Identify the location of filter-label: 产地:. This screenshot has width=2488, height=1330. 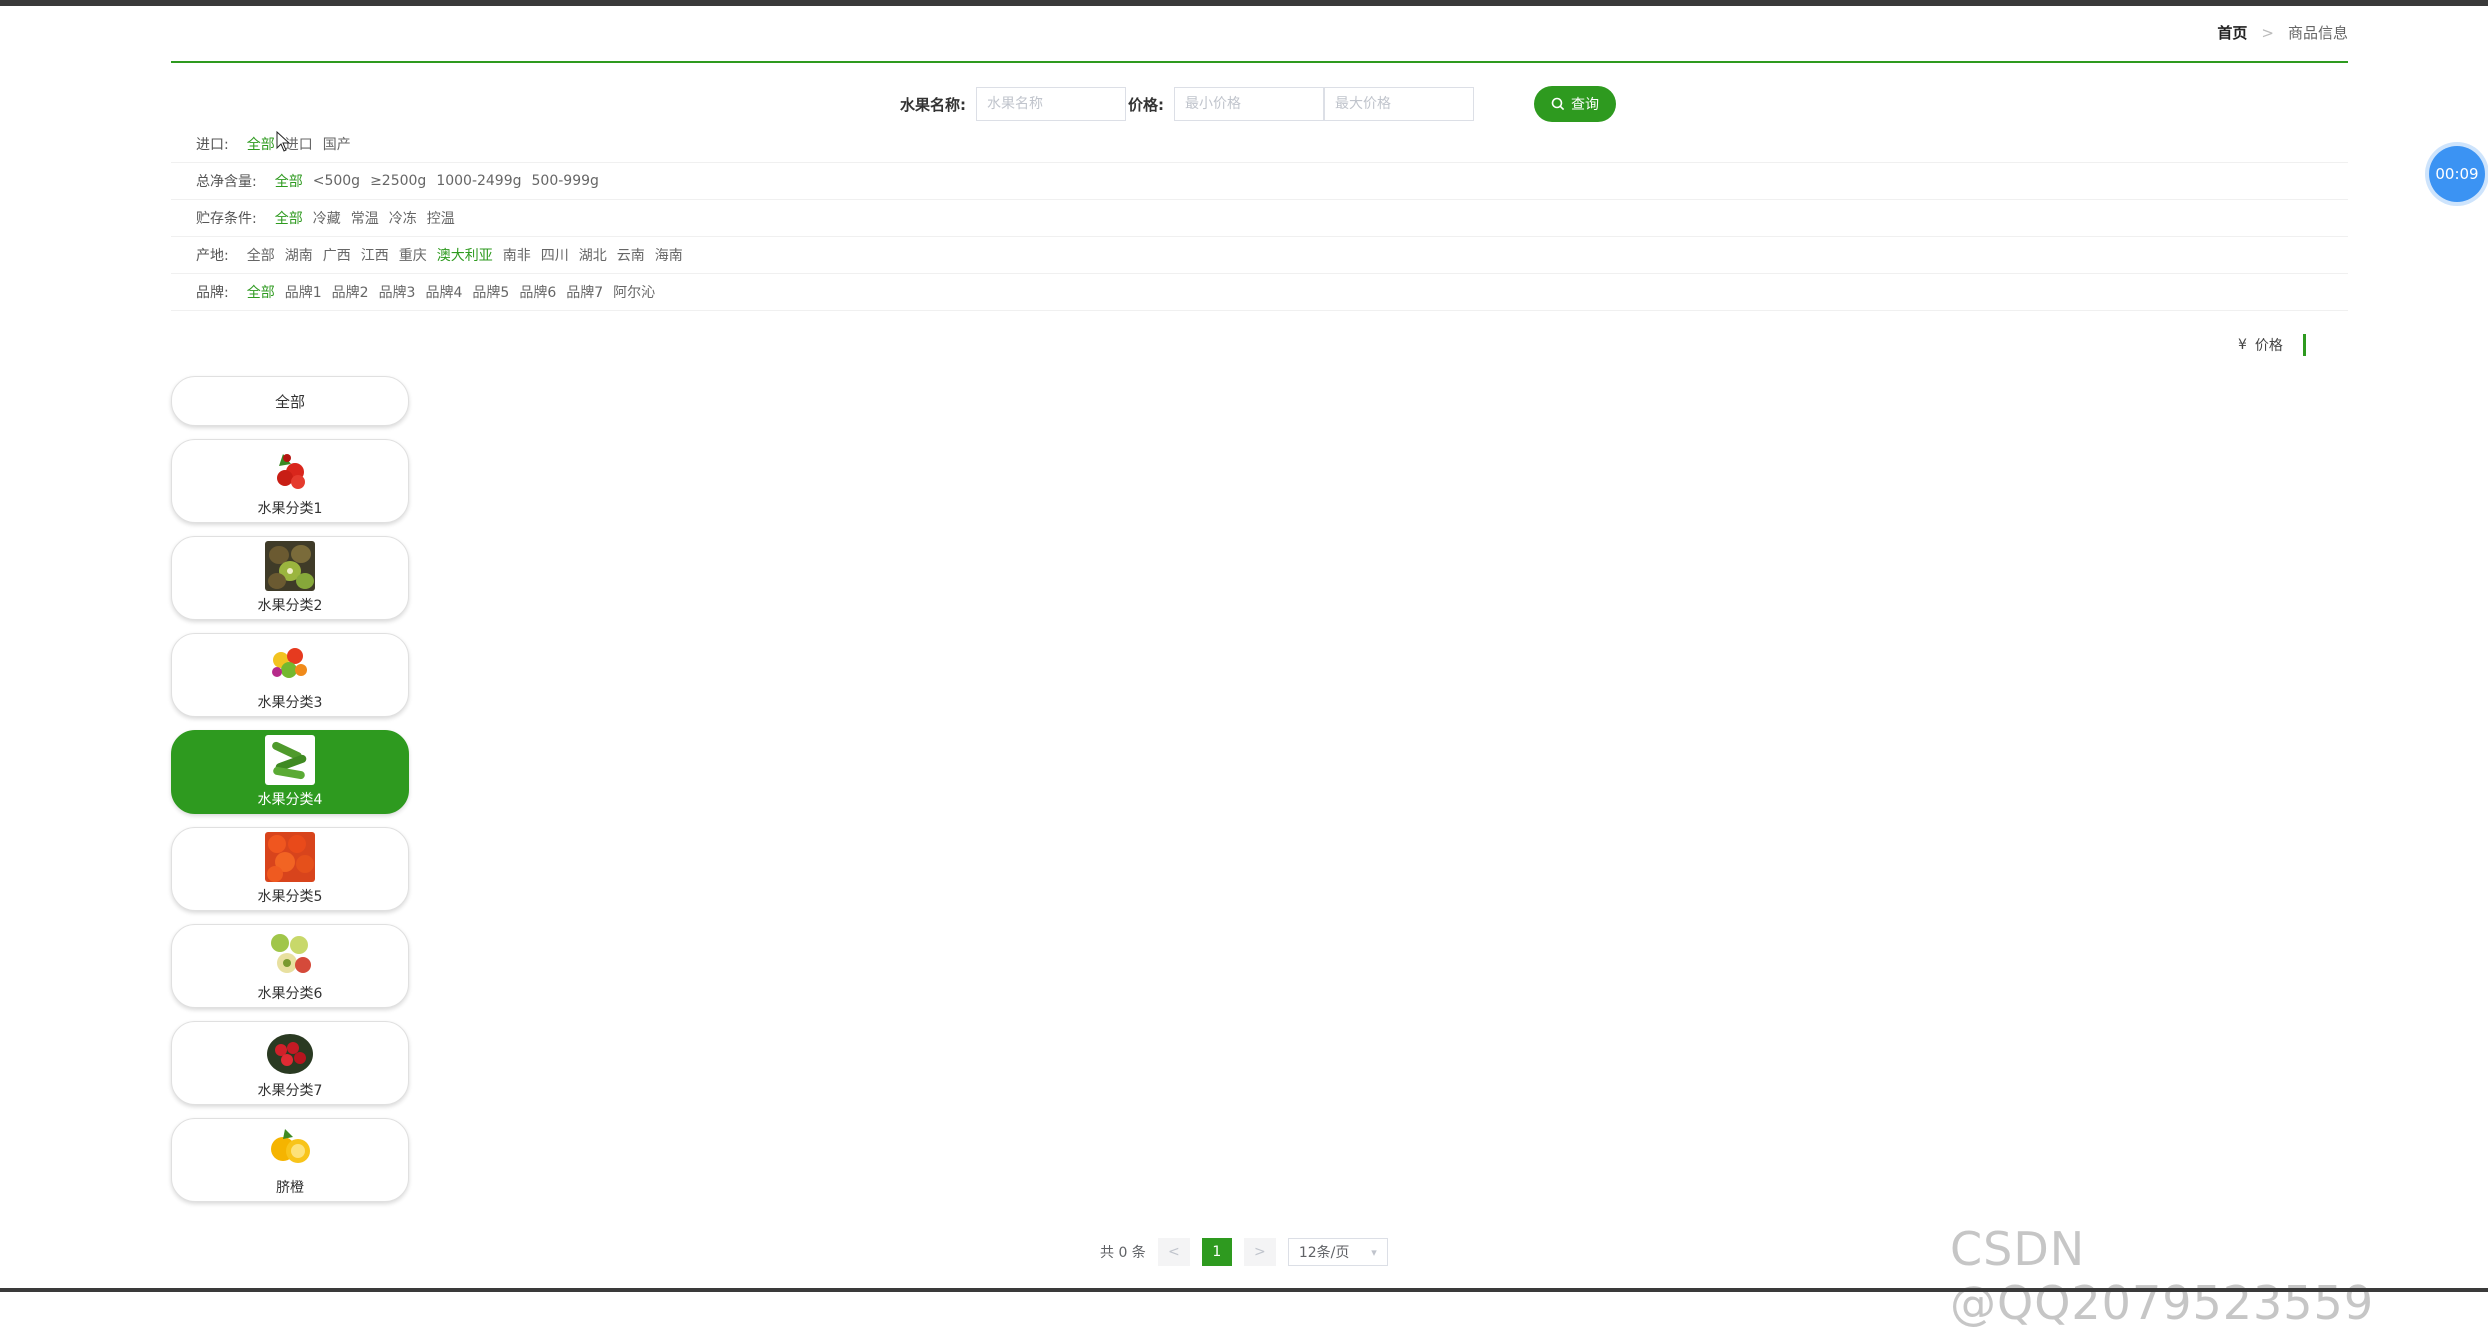
(212, 256).